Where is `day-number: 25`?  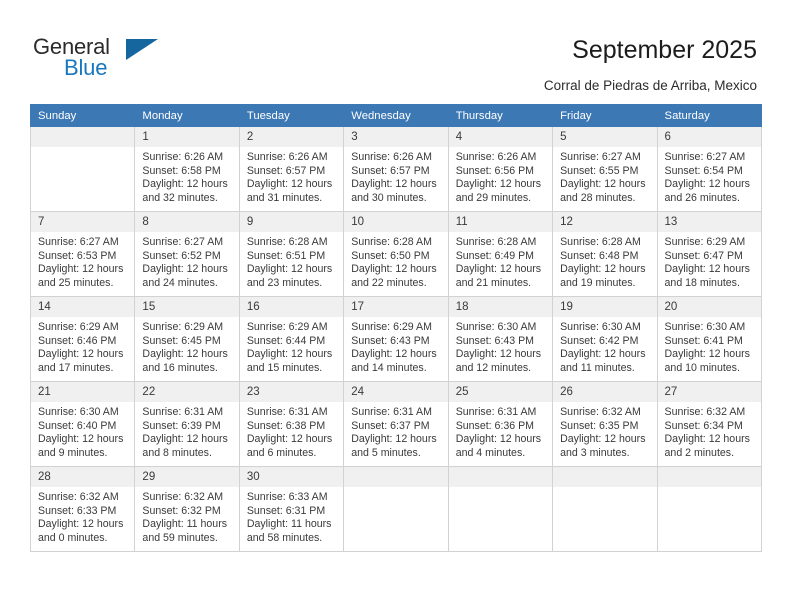 day-number: 25 is located at coordinates (500, 392).